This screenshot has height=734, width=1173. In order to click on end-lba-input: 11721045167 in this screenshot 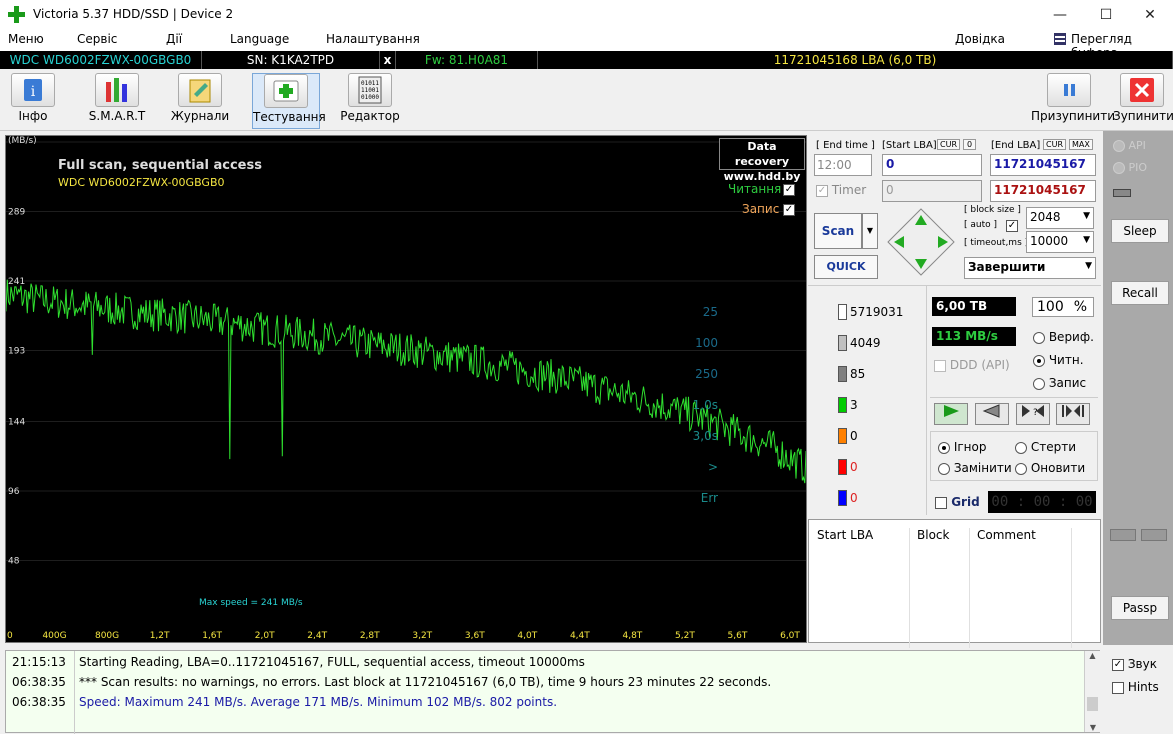, I will do `click(1043, 165)`.